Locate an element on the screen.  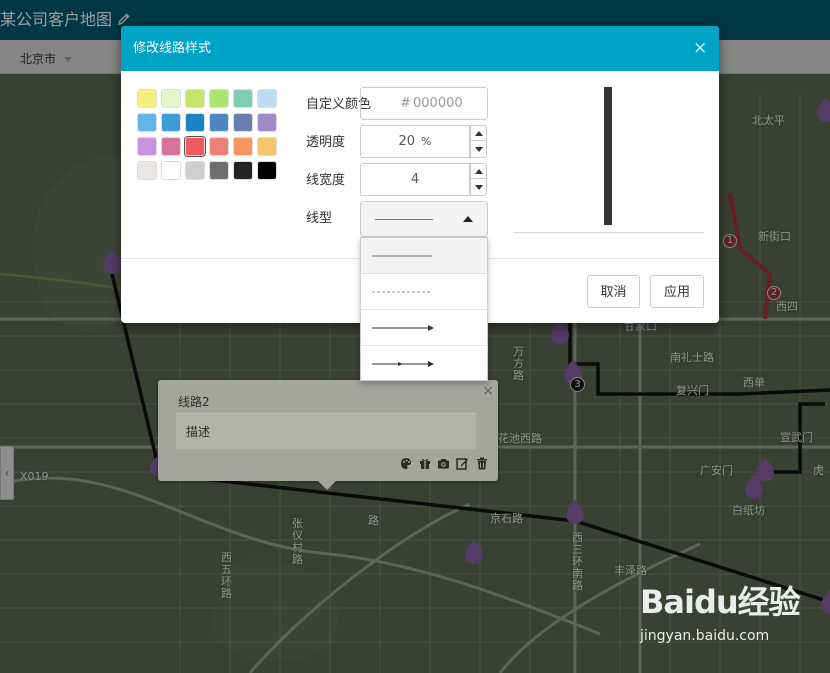
opacity-unit: % is located at coordinates (426, 141).